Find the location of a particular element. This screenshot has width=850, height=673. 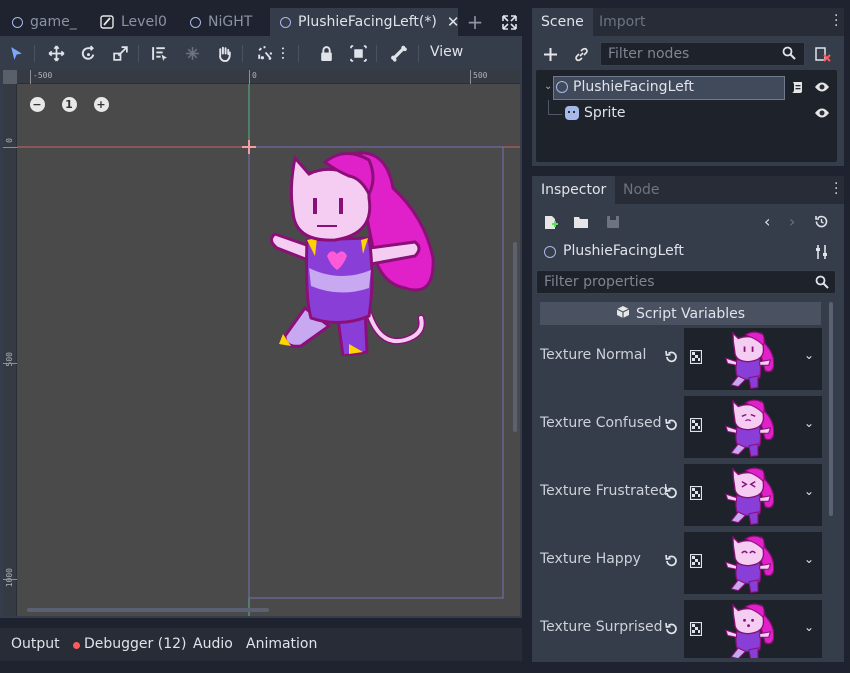

tab-inspector: Inspector is located at coordinates (574, 190).